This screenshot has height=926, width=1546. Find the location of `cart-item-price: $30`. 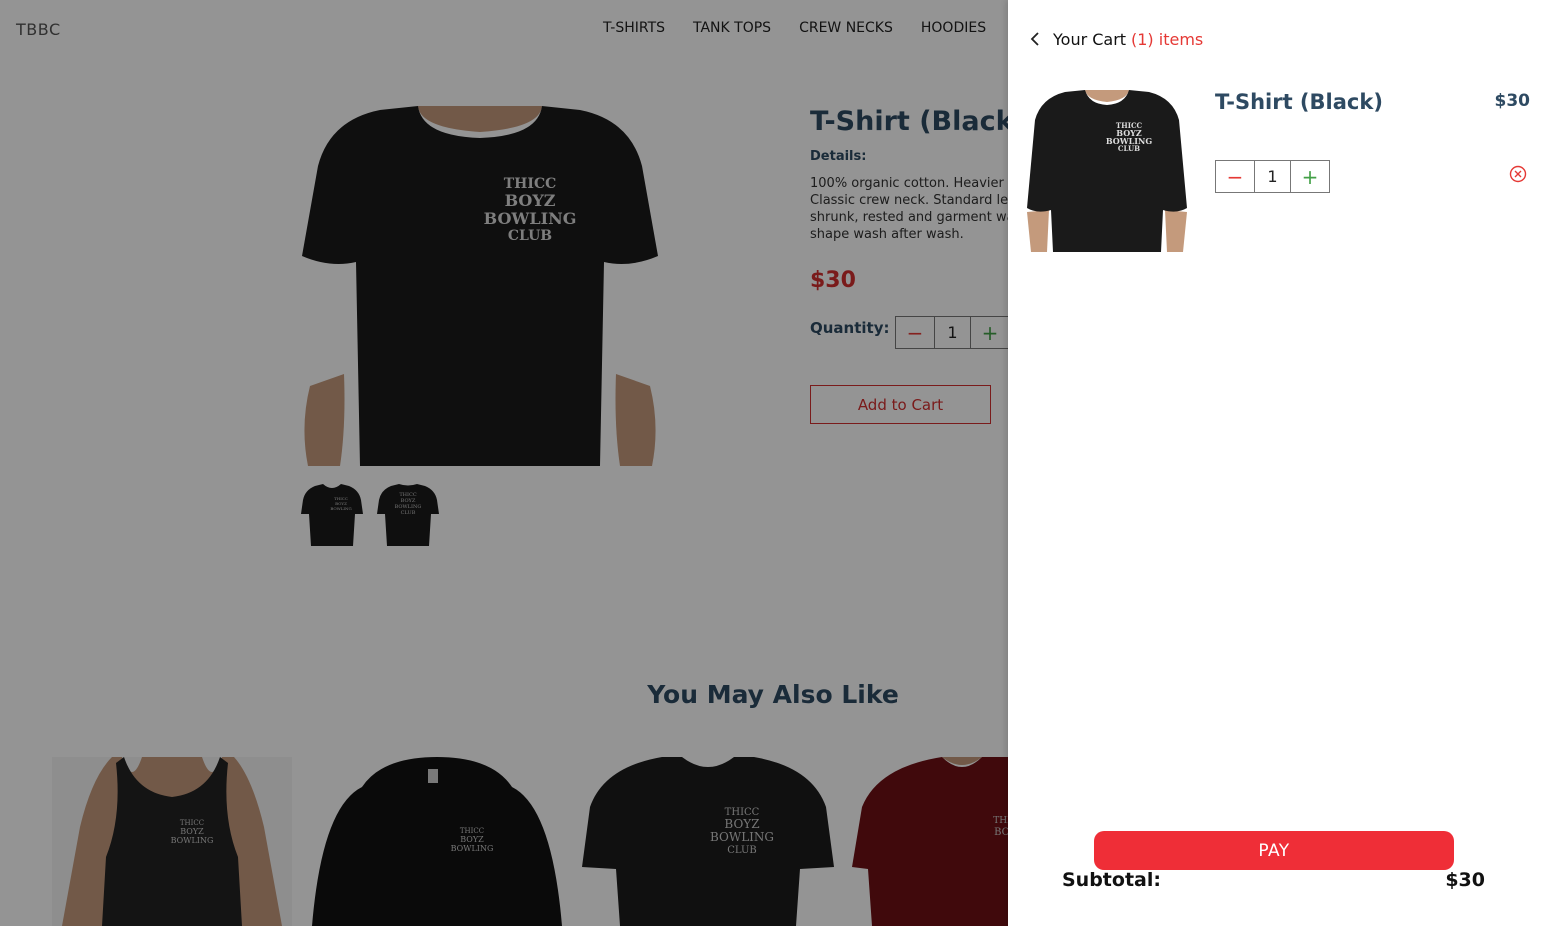

cart-item-price: $30 is located at coordinates (1512, 101).